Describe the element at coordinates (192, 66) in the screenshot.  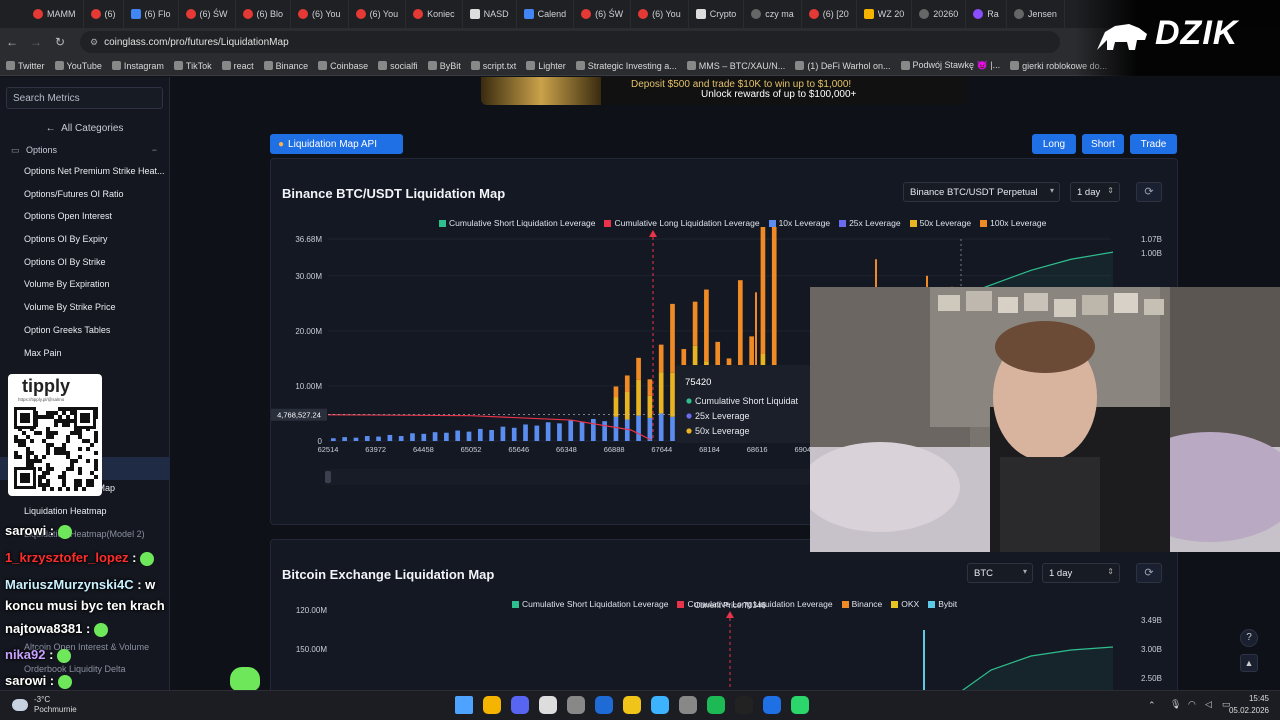
I see `bookmark-item: TikTok` at that location.